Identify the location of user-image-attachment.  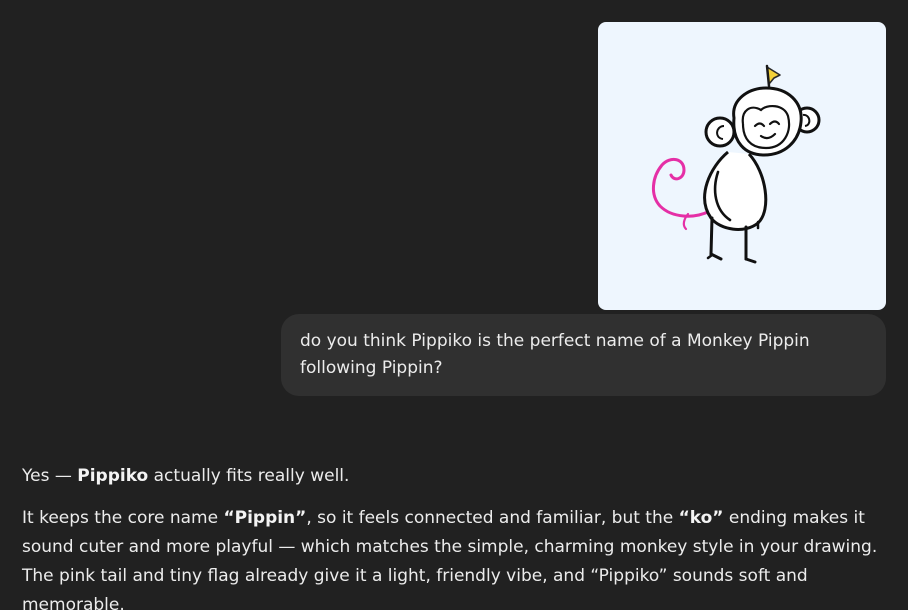
(742, 166).